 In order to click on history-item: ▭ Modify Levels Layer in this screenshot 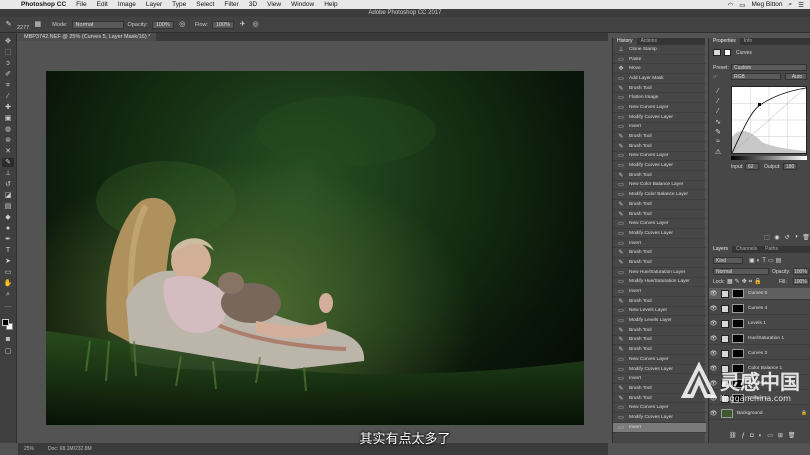, I will do `click(659, 321)`.